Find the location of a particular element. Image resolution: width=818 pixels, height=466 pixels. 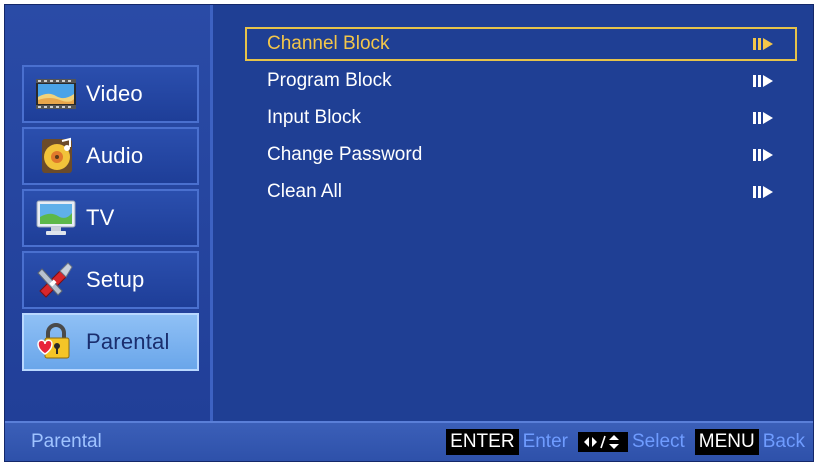

key-hints: ENTER Enter Select MENU Back is located at coordinates (625, 442).